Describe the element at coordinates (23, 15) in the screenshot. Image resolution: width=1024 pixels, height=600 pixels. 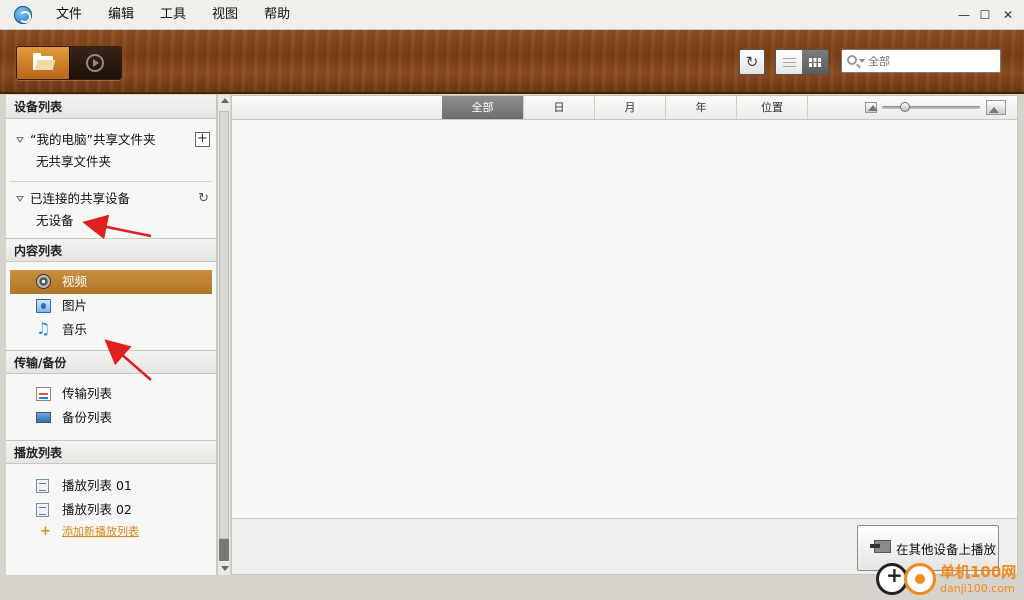
I see `app-logo-icon` at that location.